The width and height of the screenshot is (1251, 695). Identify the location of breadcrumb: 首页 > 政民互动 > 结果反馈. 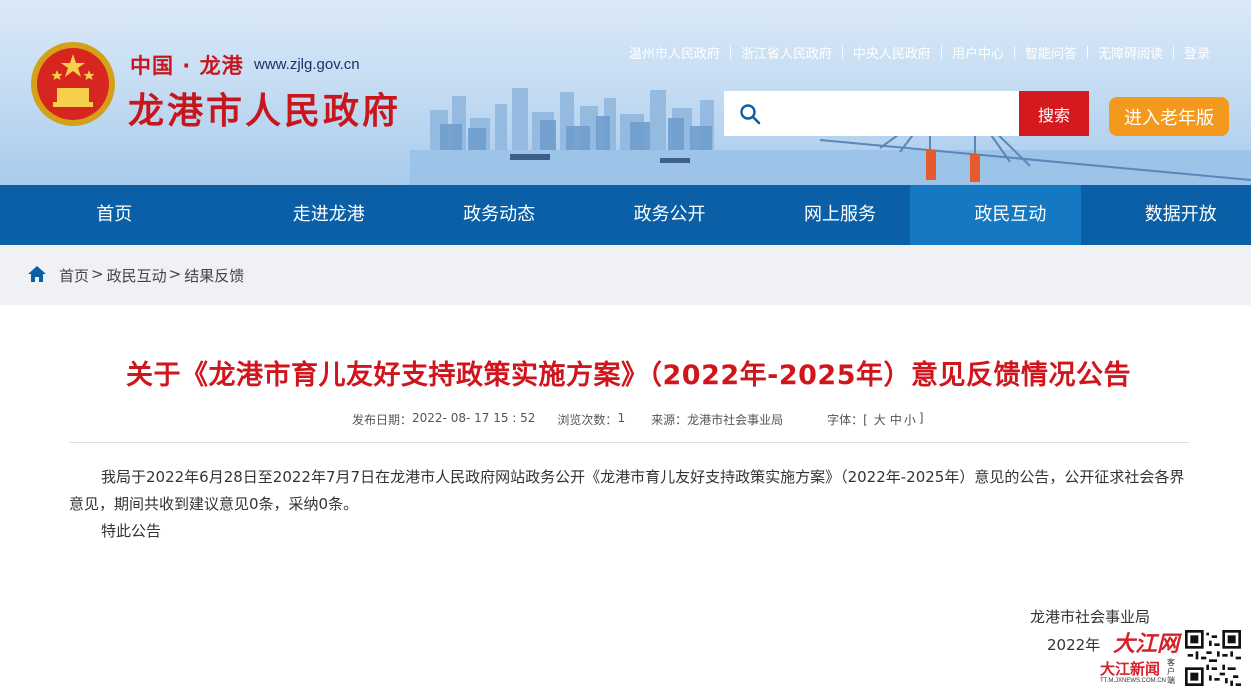
(152, 275).